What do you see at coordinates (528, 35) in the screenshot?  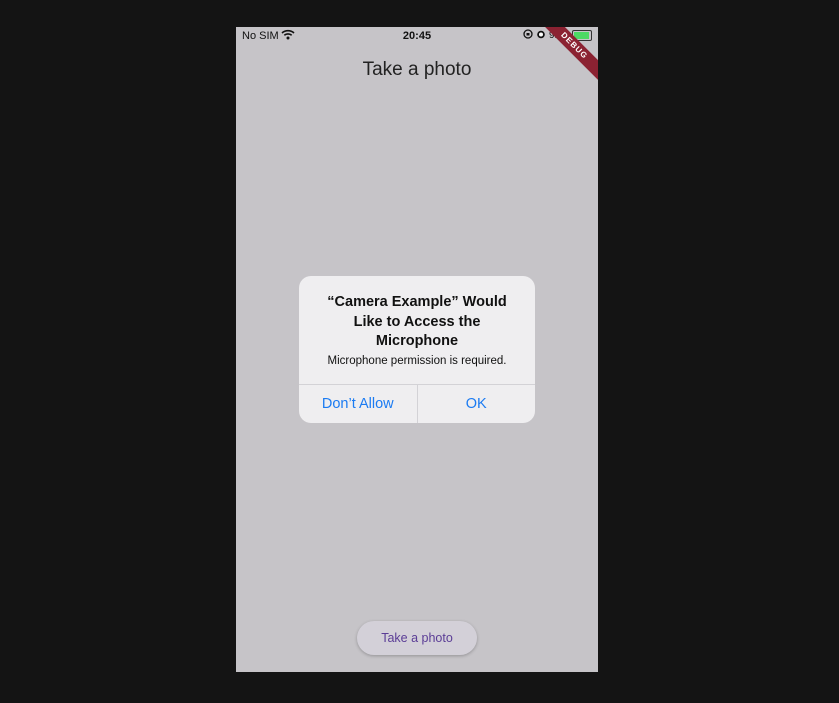 I see `screen-rotation-lock-icon` at bounding box center [528, 35].